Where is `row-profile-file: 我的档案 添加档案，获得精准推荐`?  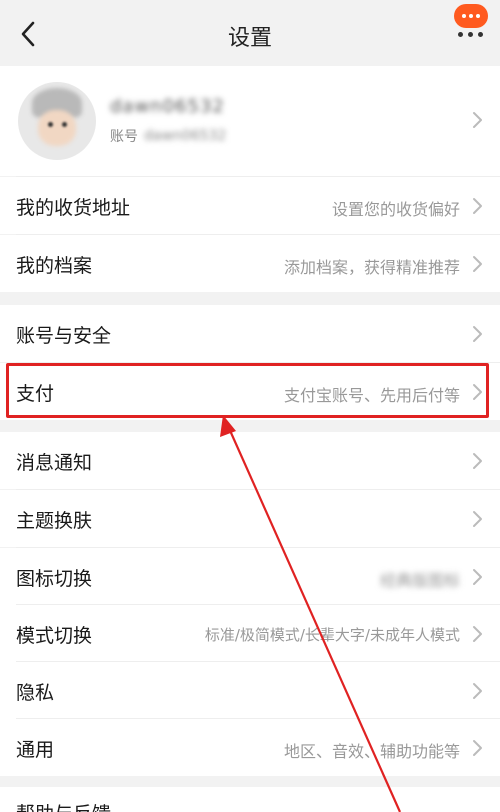 row-profile-file: 我的档案 添加档案，获得精准推荐 is located at coordinates (250, 263).